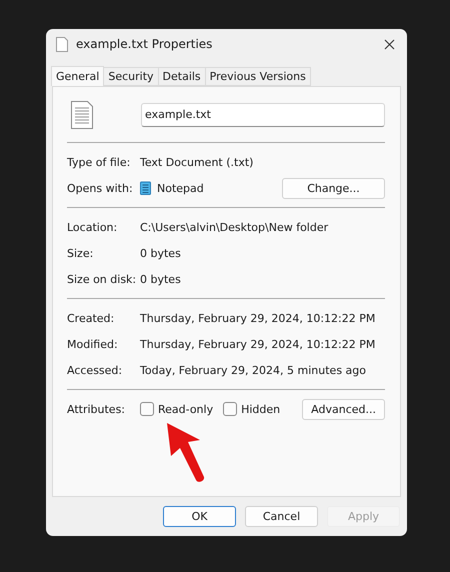  What do you see at coordinates (145, 44) in the screenshot?
I see `window-title: example.txt Properties` at bounding box center [145, 44].